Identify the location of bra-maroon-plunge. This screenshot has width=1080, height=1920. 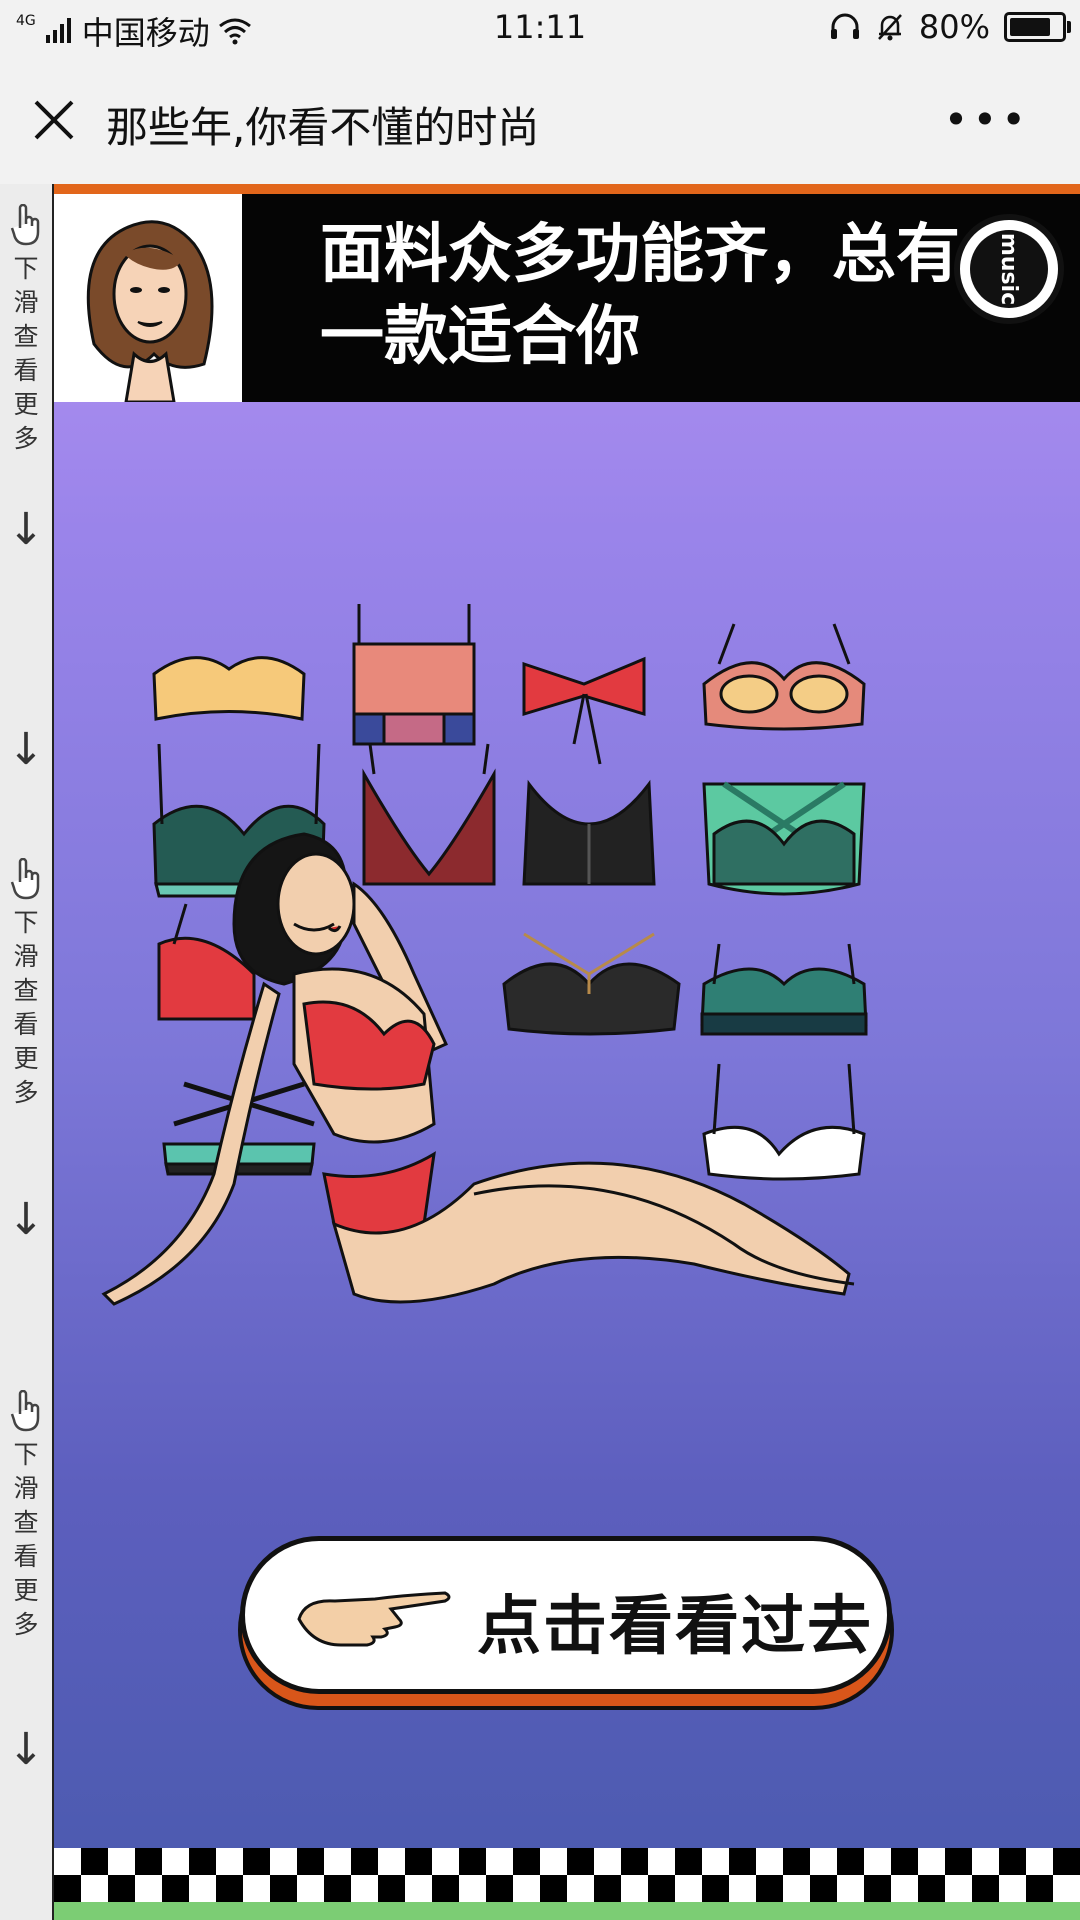
(429, 814).